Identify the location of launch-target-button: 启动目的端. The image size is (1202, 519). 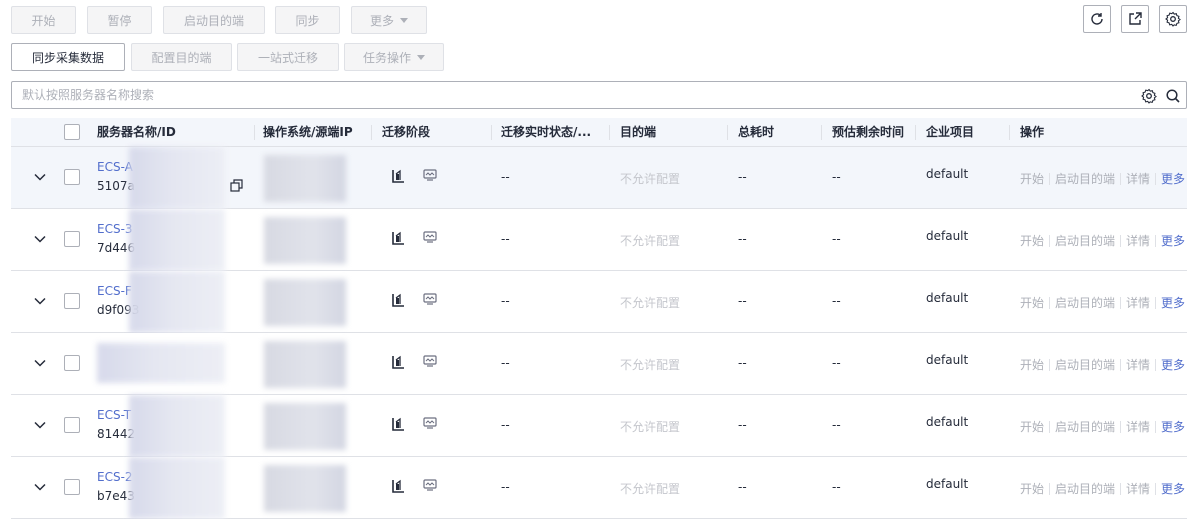
(214, 20).